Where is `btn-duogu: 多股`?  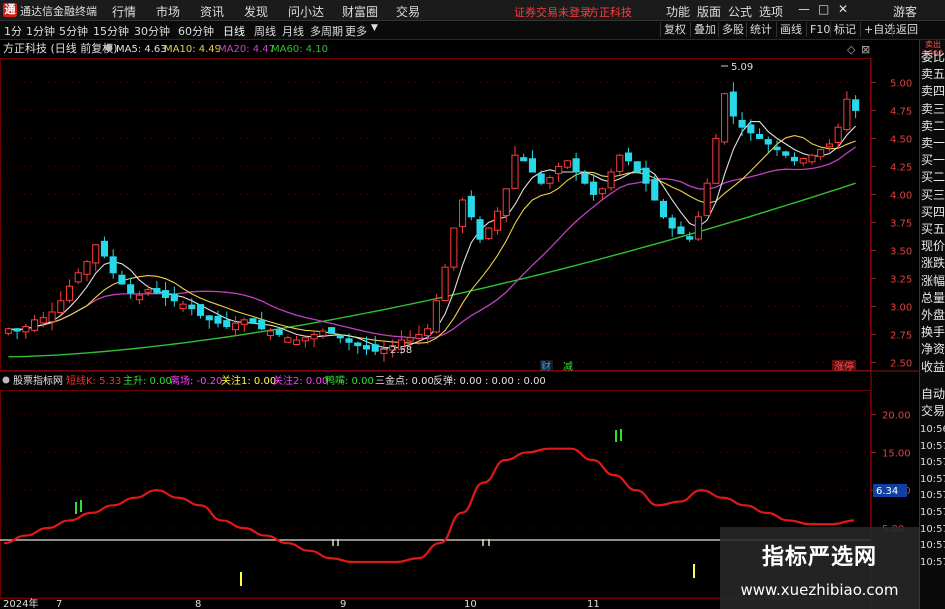 btn-duogu: 多股 is located at coordinates (732, 29).